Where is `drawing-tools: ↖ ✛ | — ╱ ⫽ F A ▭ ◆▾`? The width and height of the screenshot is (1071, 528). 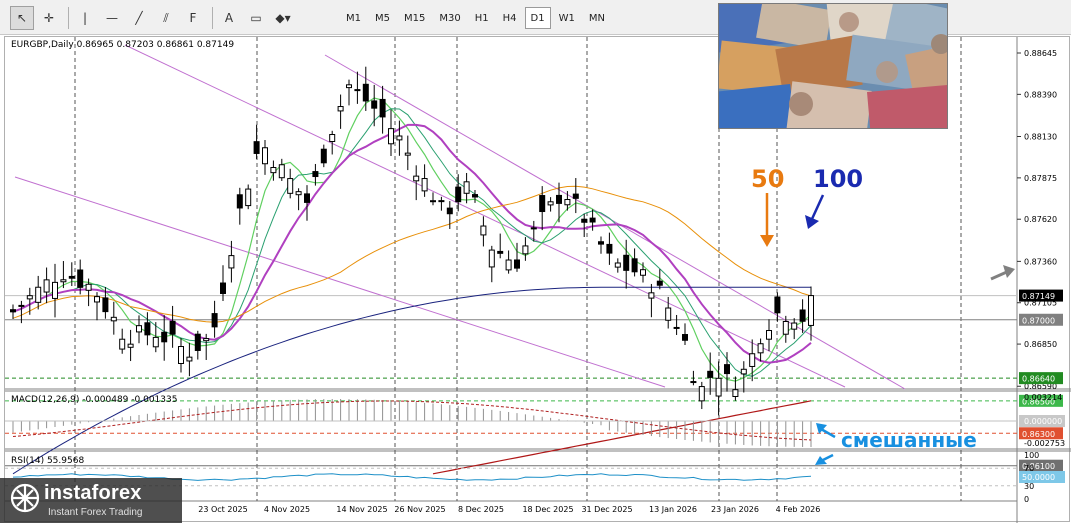
drawing-tools: ↖ ✛ | — ╱ ⫽ F A ▭ ◆▾ is located at coordinates (154, 18).